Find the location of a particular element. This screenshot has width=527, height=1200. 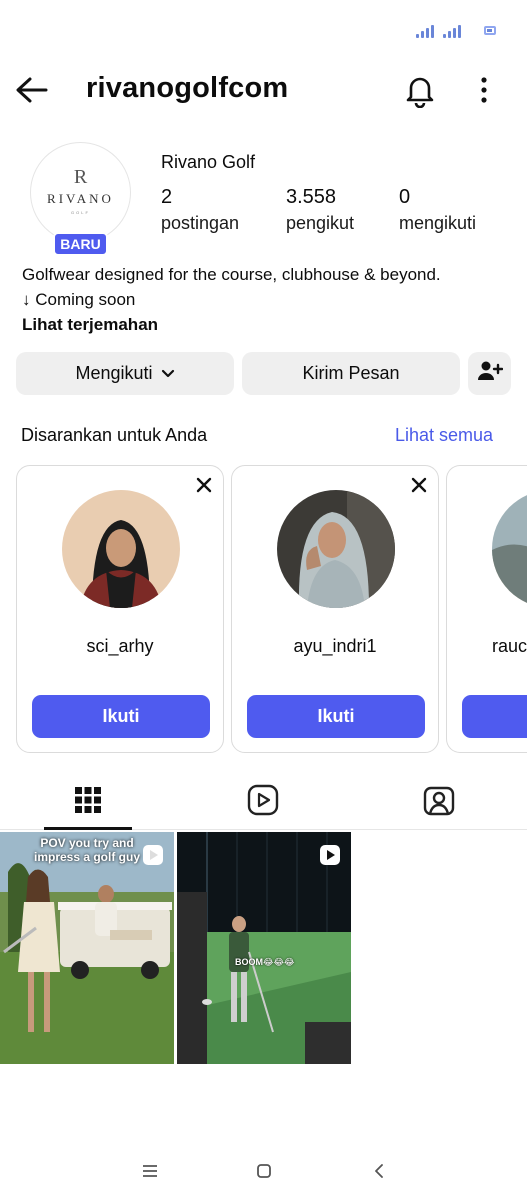

recent-apps-icon is located at coordinates (150, 1171).